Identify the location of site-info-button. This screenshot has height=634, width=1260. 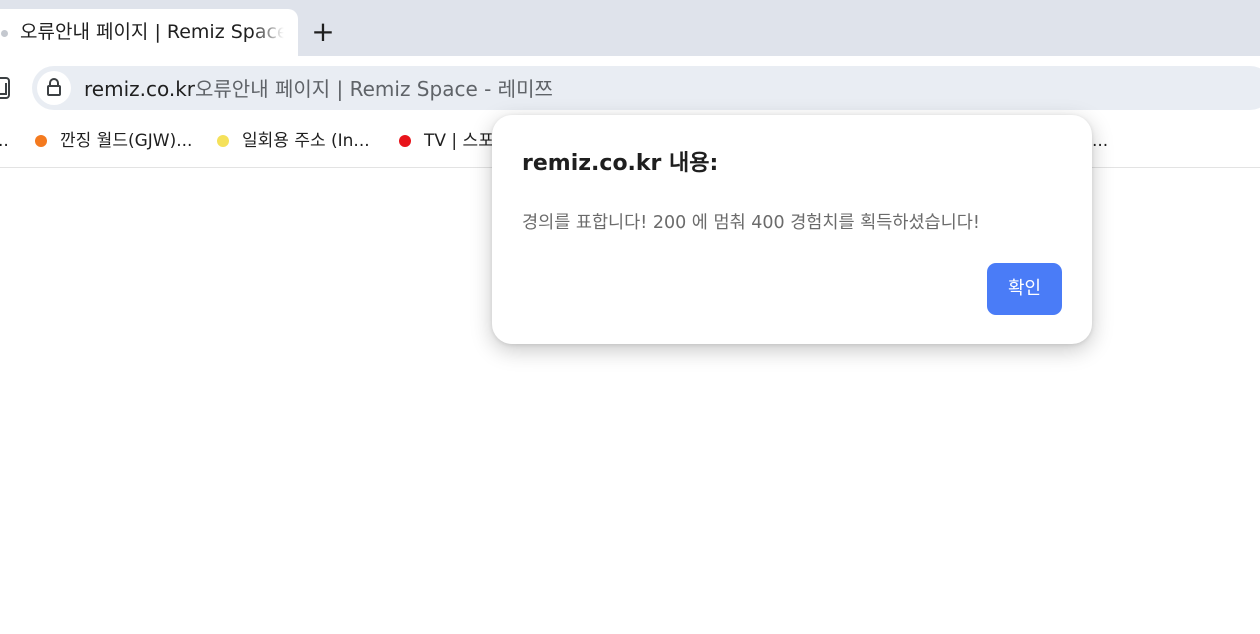
(54, 88).